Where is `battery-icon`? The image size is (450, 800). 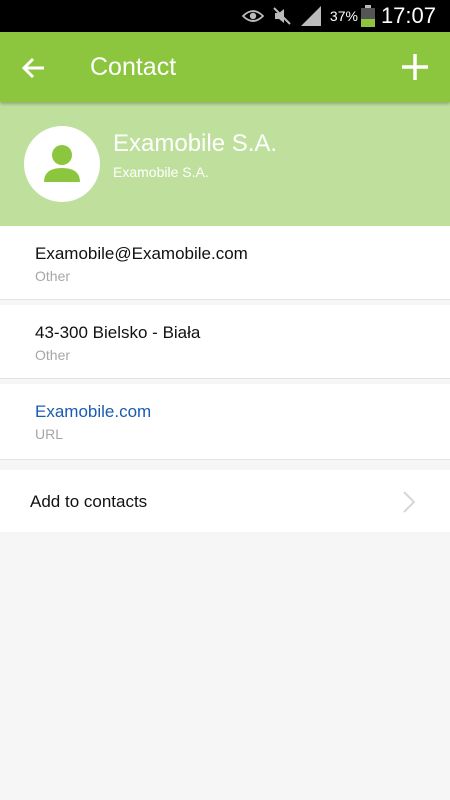
battery-icon is located at coordinates (367, 16).